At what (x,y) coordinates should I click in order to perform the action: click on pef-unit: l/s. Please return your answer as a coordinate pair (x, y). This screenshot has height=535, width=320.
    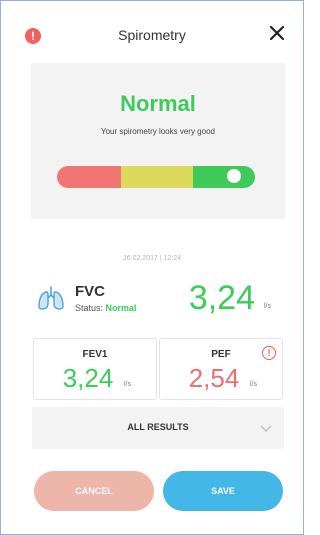
    Looking at the image, I should click on (253, 384).